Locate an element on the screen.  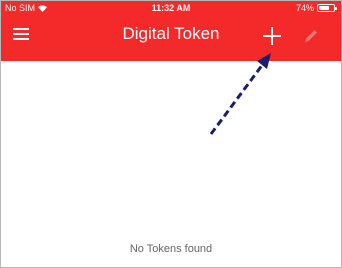
add-token-button is located at coordinates (272, 36).